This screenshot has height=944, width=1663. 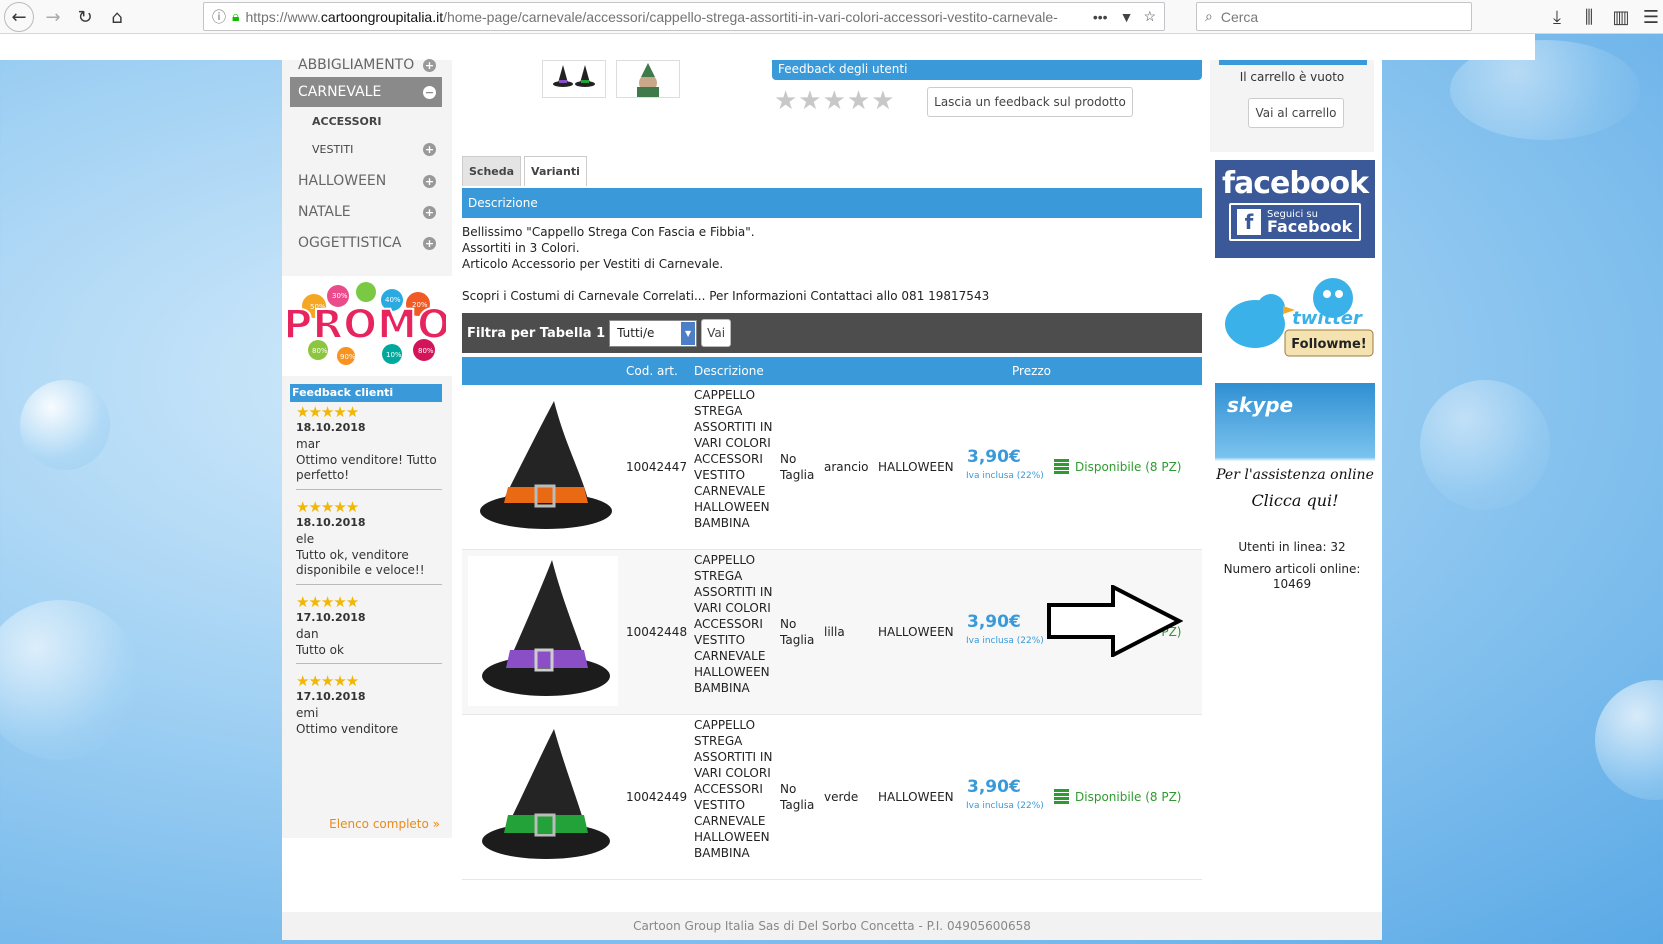 I want to click on facebook-logo: facebook, so click(x=1295, y=183).